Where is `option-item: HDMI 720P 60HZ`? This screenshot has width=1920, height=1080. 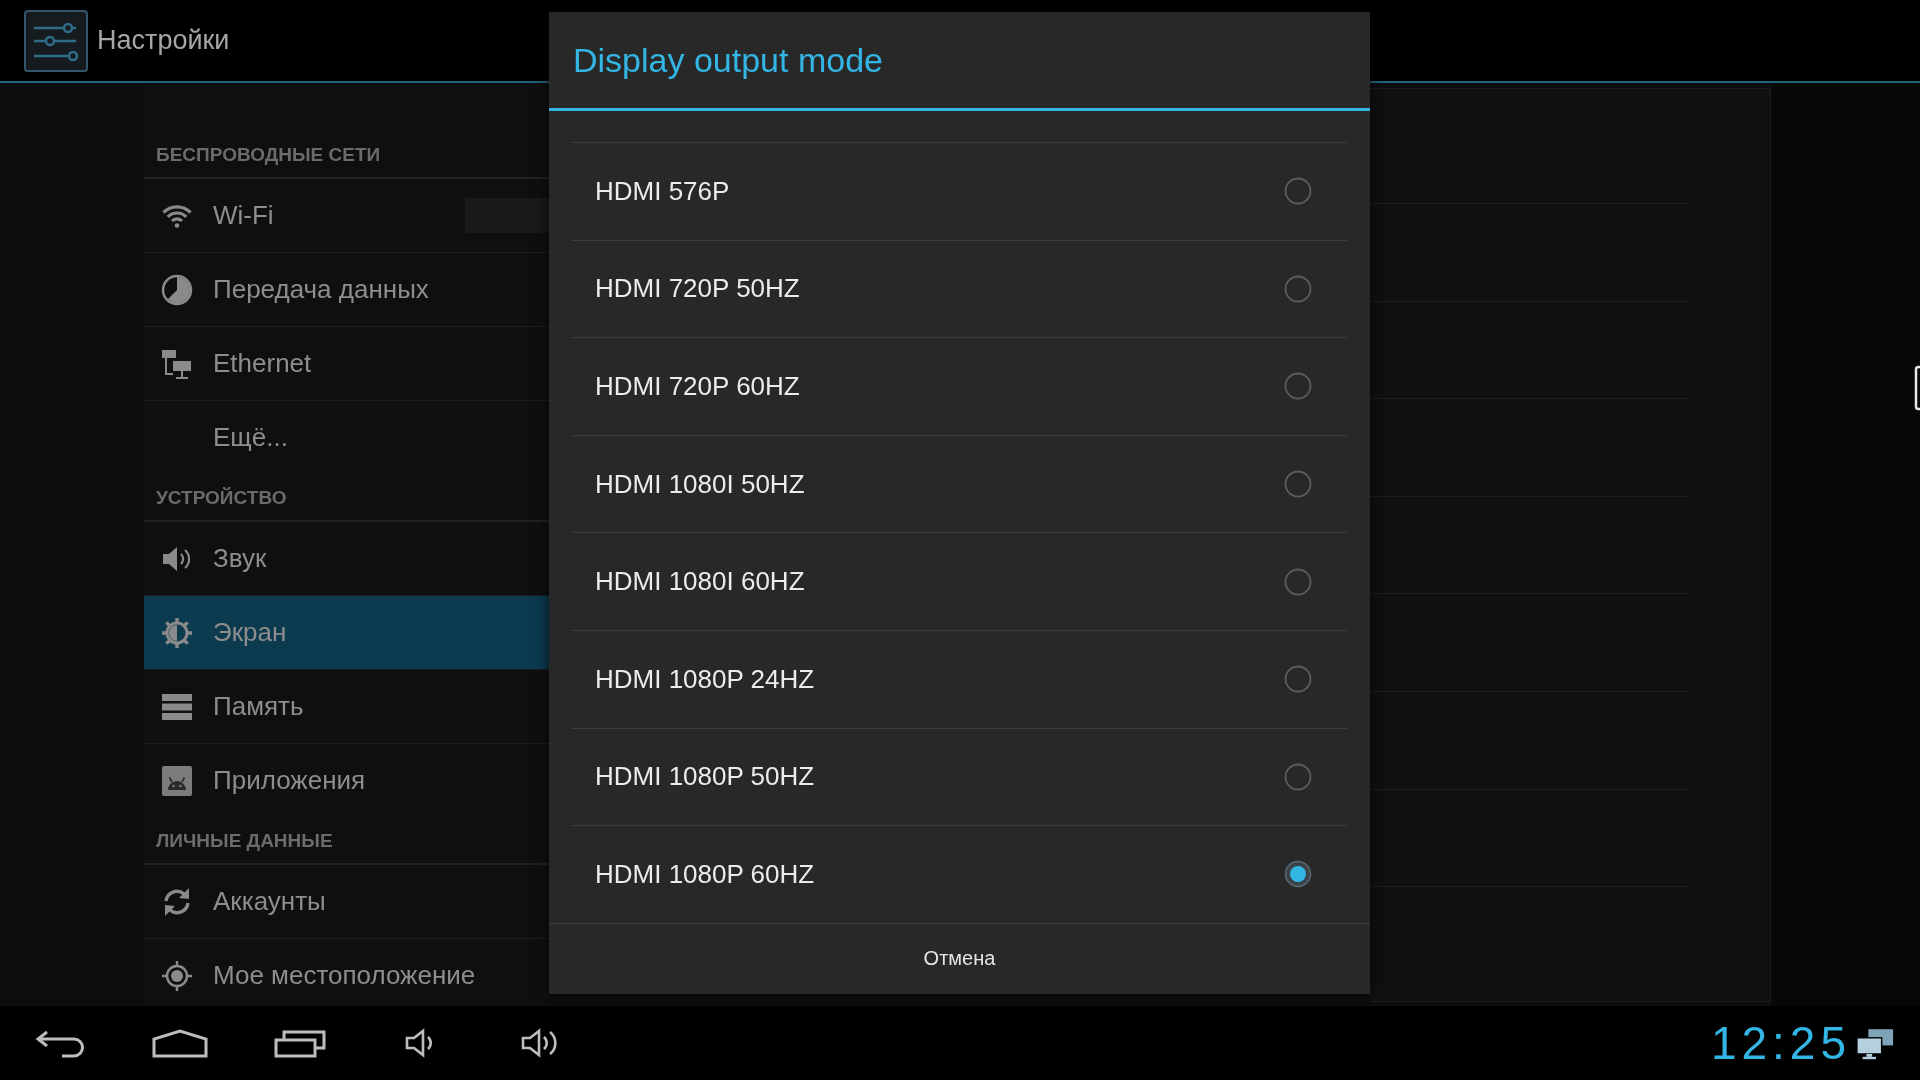 option-item: HDMI 720P 60HZ is located at coordinates (959, 387).